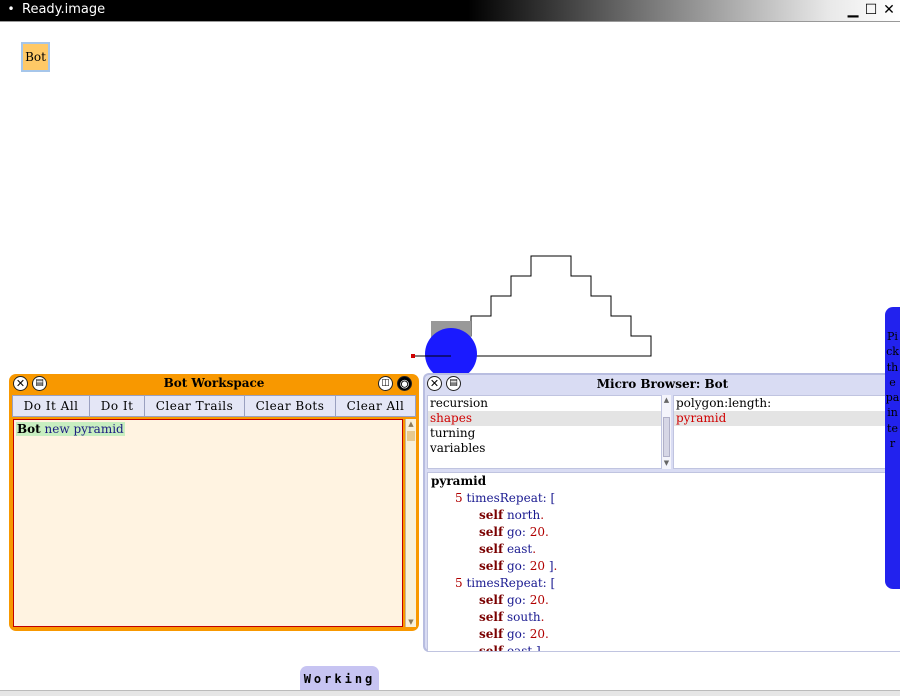 Image resolution: width=900 pixels, height=696 pixels. I want to click on do-it-button: Do It, so click(118, 406).